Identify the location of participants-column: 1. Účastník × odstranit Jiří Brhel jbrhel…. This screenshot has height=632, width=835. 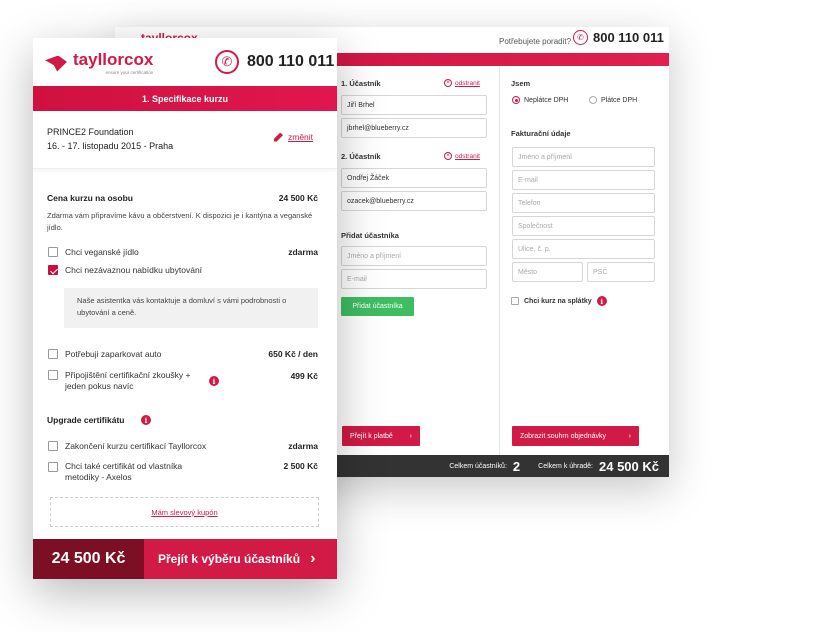
(418, 260).